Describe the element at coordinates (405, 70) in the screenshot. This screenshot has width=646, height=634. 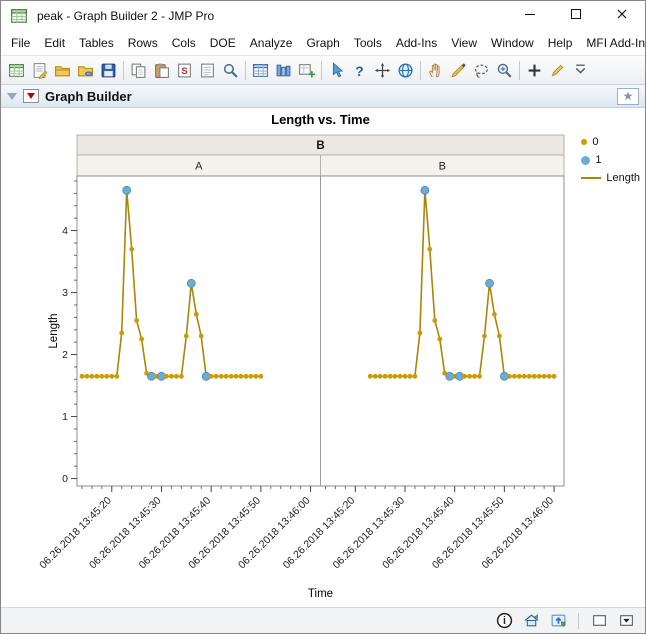
I see `web-tool-icon` at that location.